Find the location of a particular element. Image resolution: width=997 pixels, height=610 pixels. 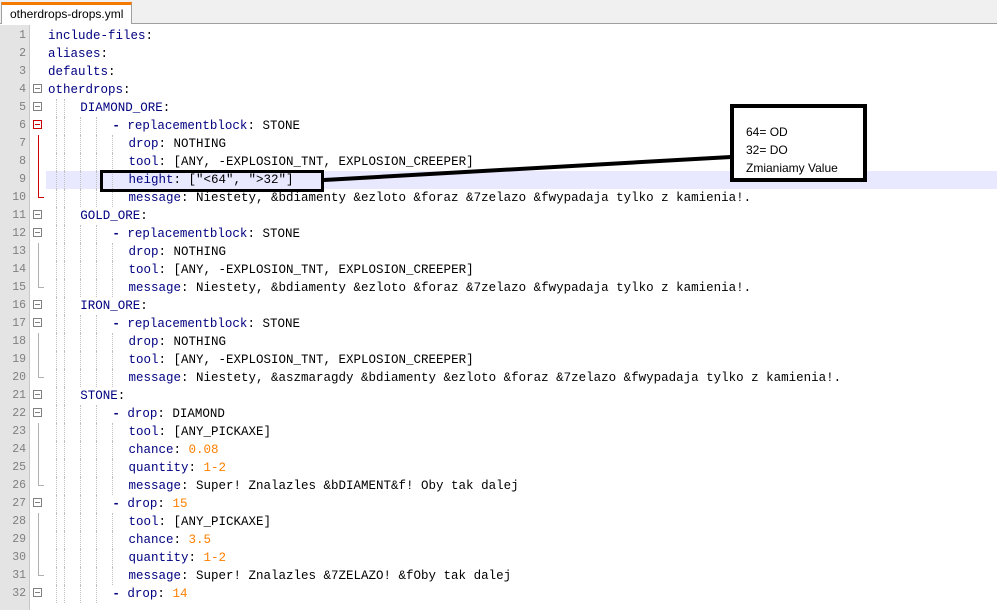

tab-file: otherdrops-drops.yml is located at coordinates (67, 13).